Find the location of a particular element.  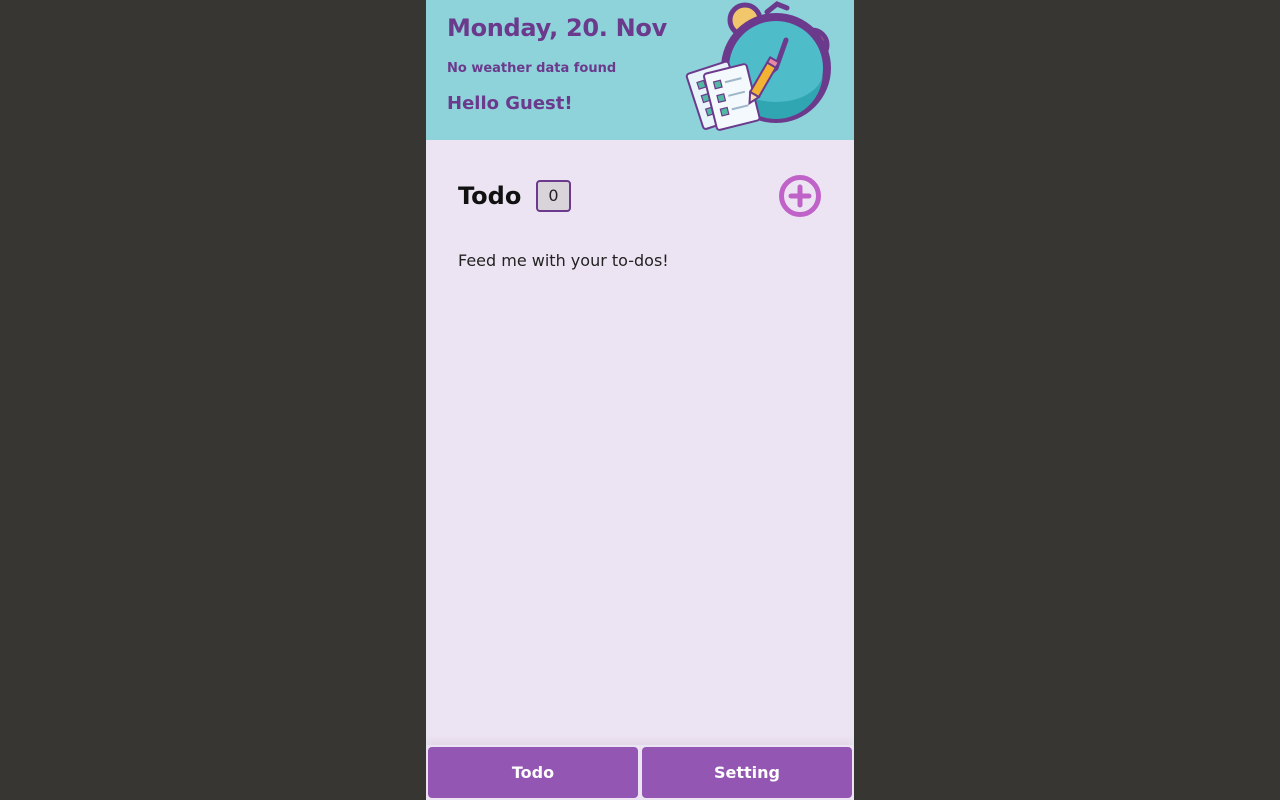

date-heading: Monday, 20. Nov is located at coordinates (557, 28).